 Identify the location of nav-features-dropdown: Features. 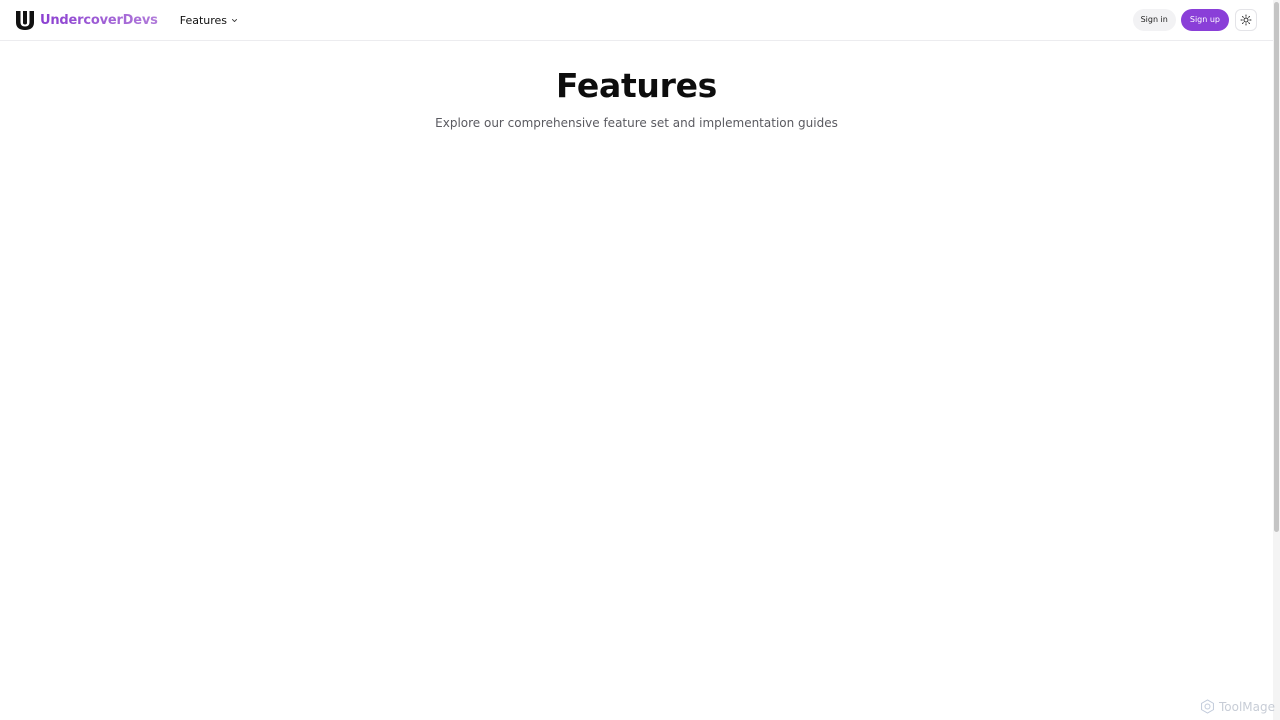
(209, 20).